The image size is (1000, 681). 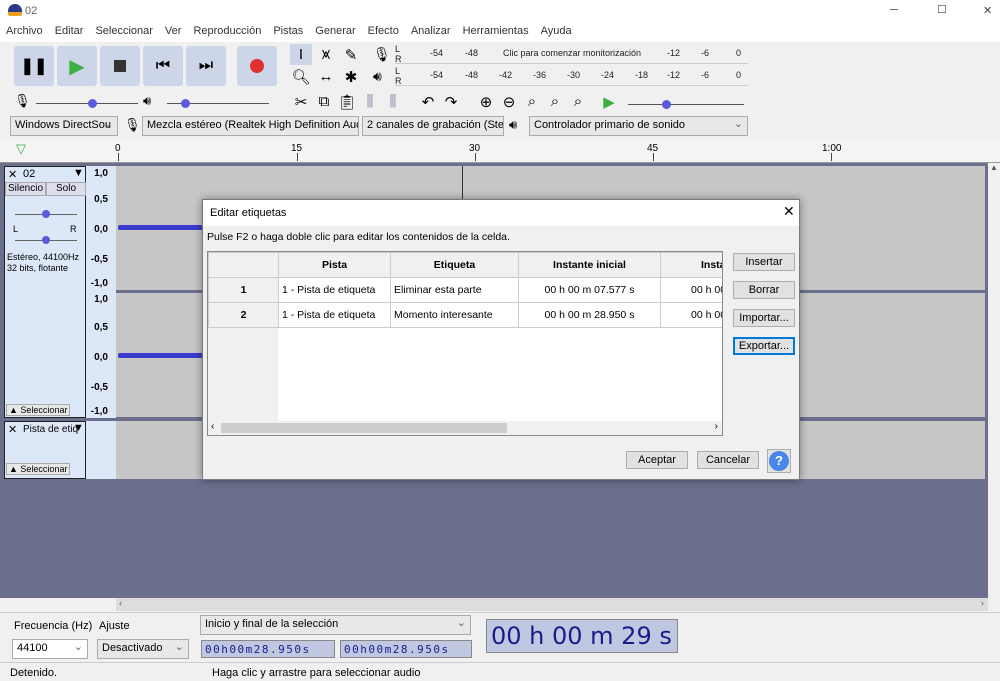 I want to click on play-speed-slider, so click(x=686, y=104).